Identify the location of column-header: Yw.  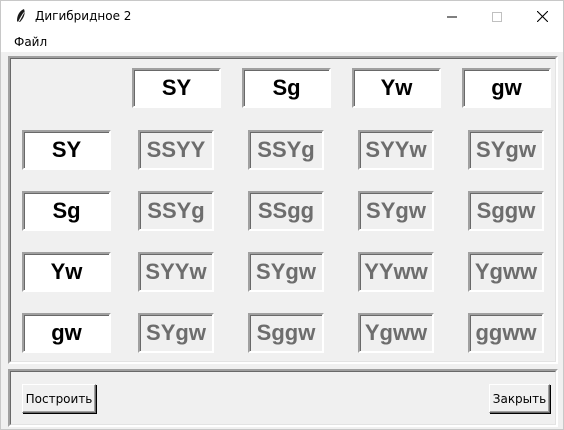
(396, 88).